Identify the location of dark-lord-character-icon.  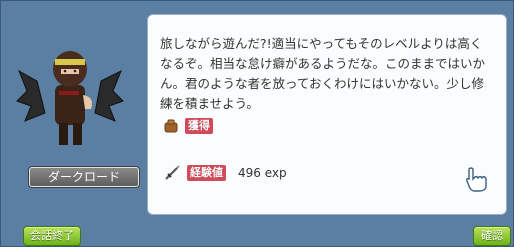
(70, 98).